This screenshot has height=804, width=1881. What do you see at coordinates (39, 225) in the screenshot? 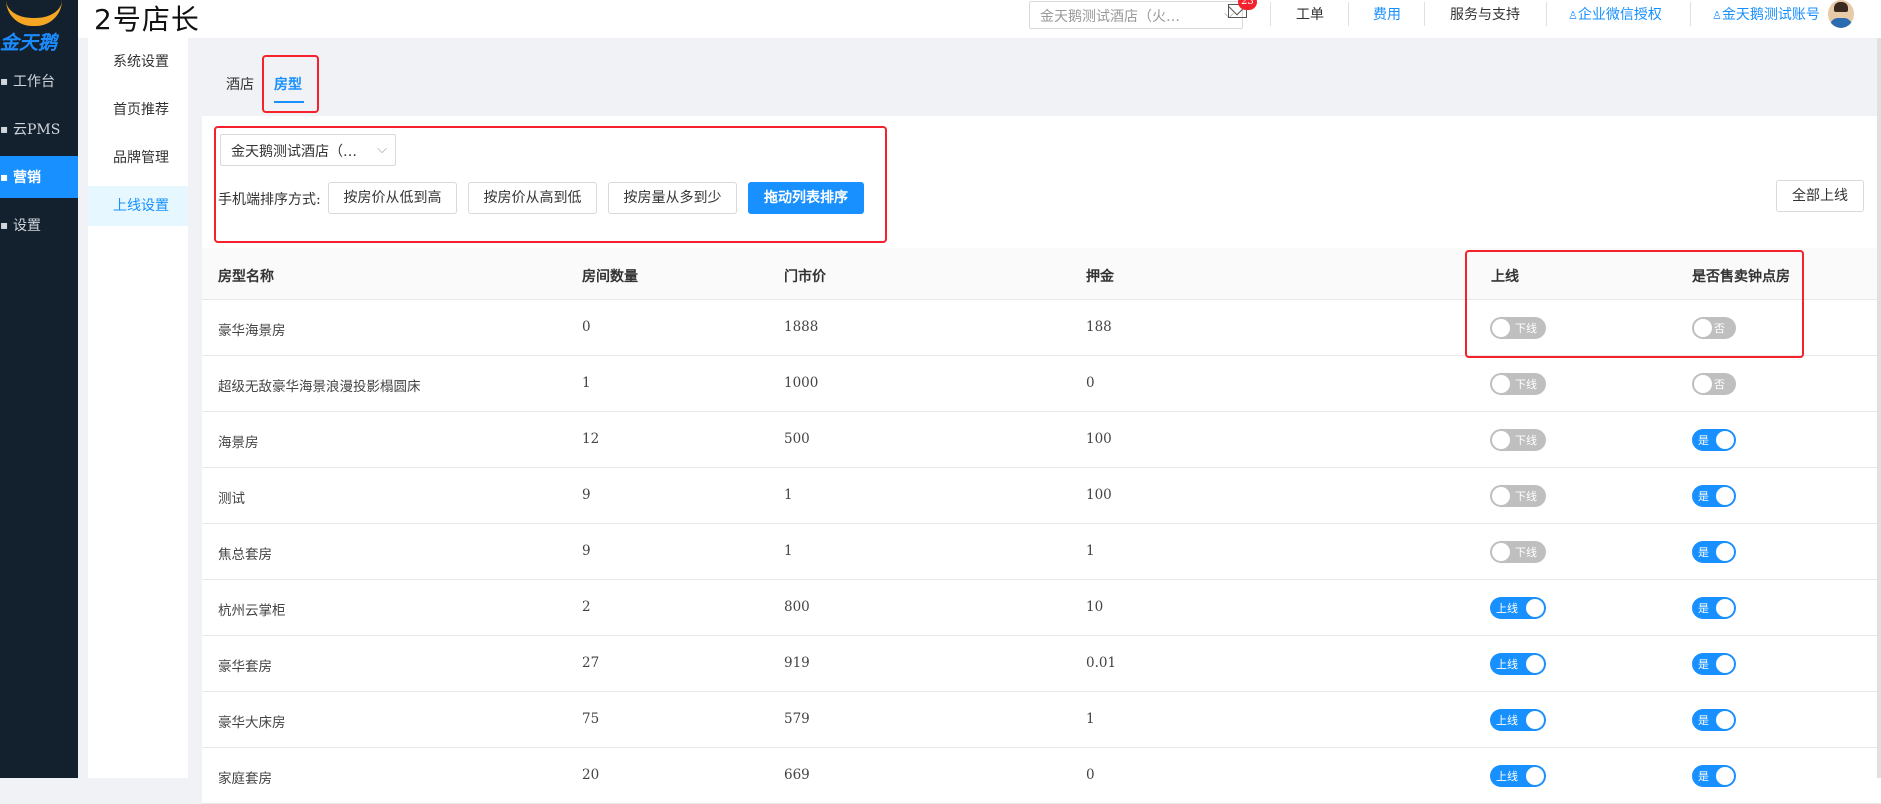
I see `sidebar-item-settings: ▪ 设置` at bounding box center [39, 225].